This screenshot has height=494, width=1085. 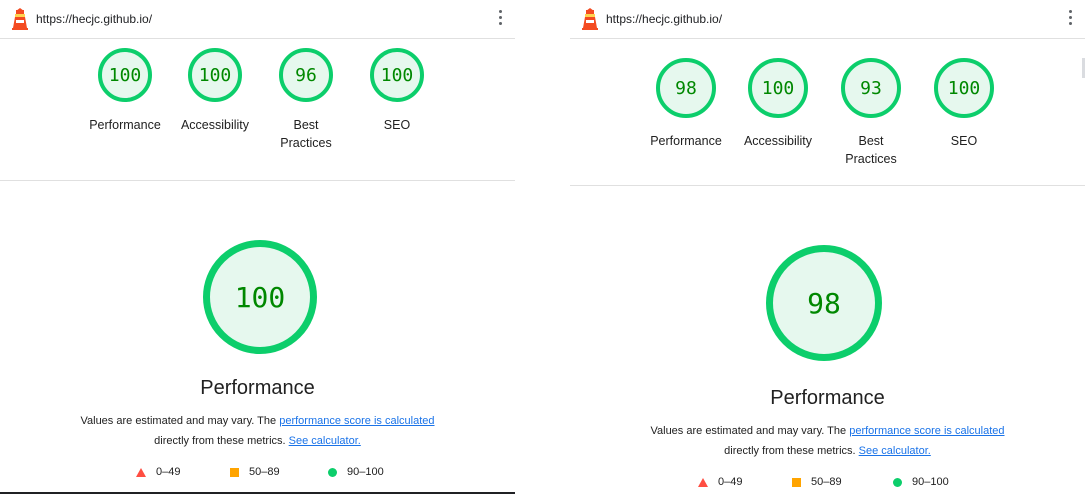 I want to click on gauge-score: 98, so click(x=686, y=88).